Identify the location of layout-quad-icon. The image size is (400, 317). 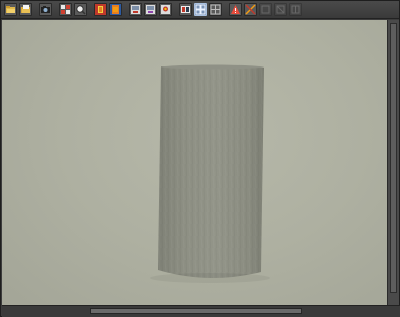
(200, 9).